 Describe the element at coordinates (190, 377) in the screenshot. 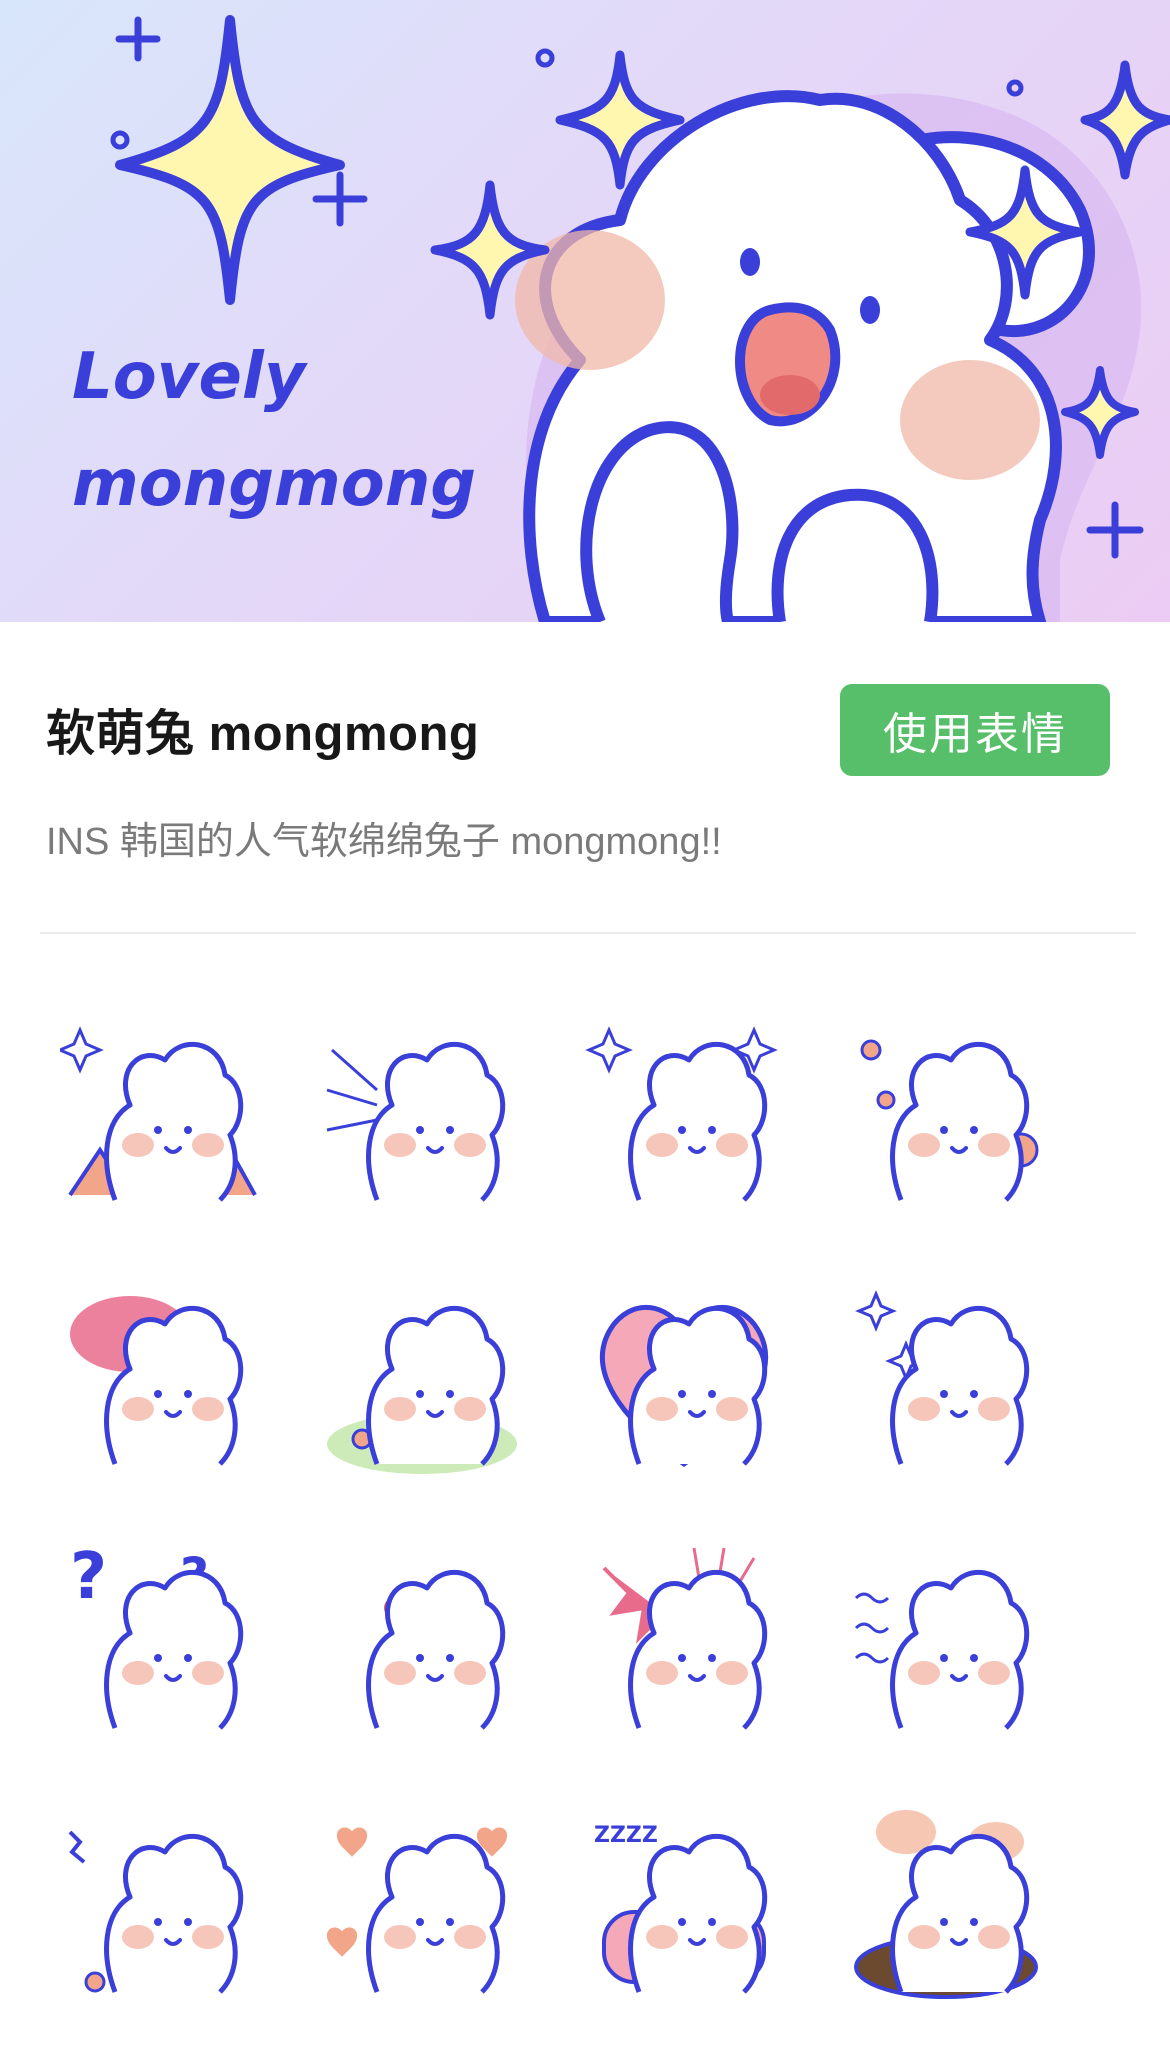

I see `banner-logo-line1: Lovely` at that location.